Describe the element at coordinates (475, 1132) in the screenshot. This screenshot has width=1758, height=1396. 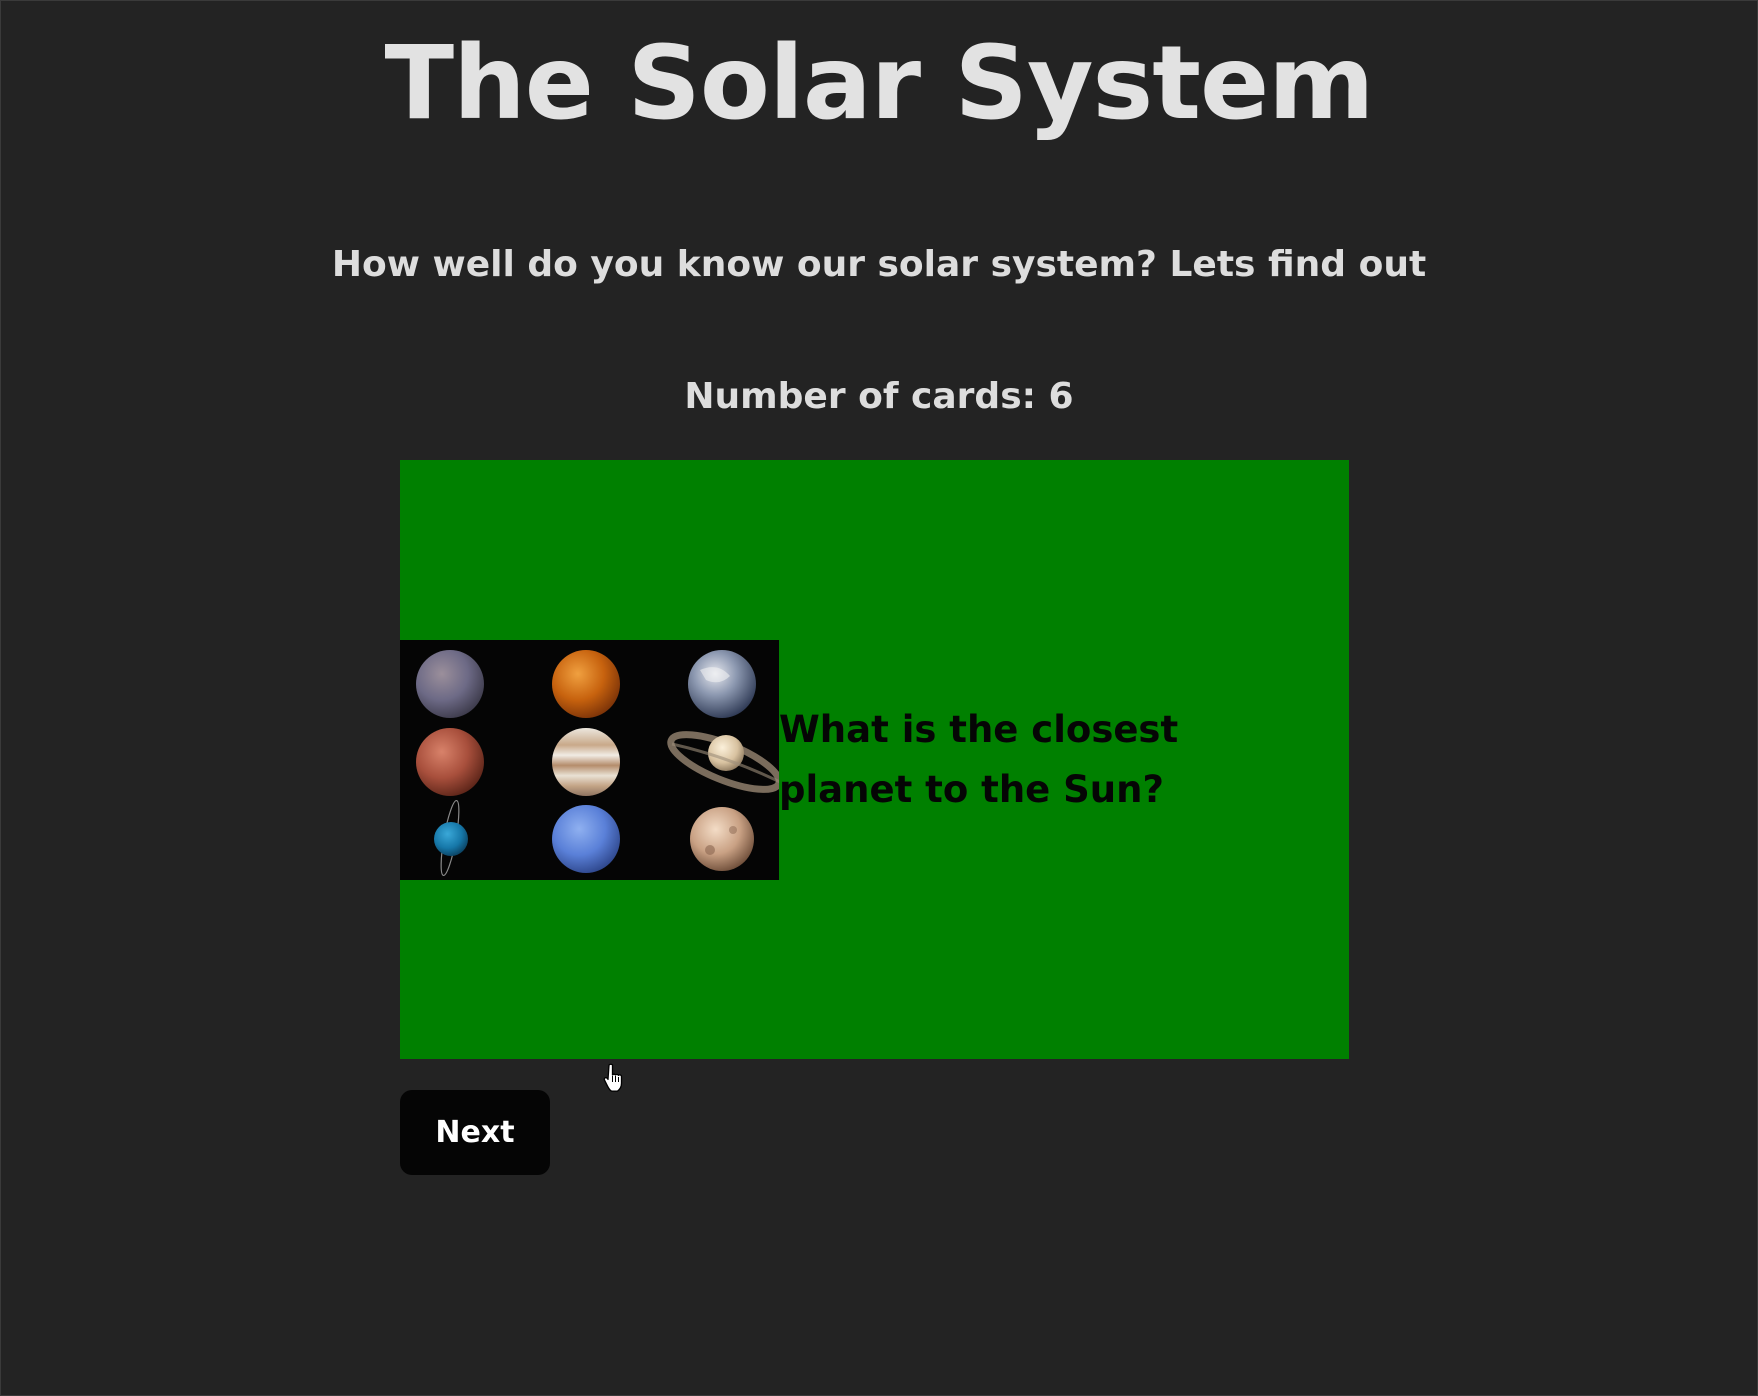
I see `next-button: Next` at that location.